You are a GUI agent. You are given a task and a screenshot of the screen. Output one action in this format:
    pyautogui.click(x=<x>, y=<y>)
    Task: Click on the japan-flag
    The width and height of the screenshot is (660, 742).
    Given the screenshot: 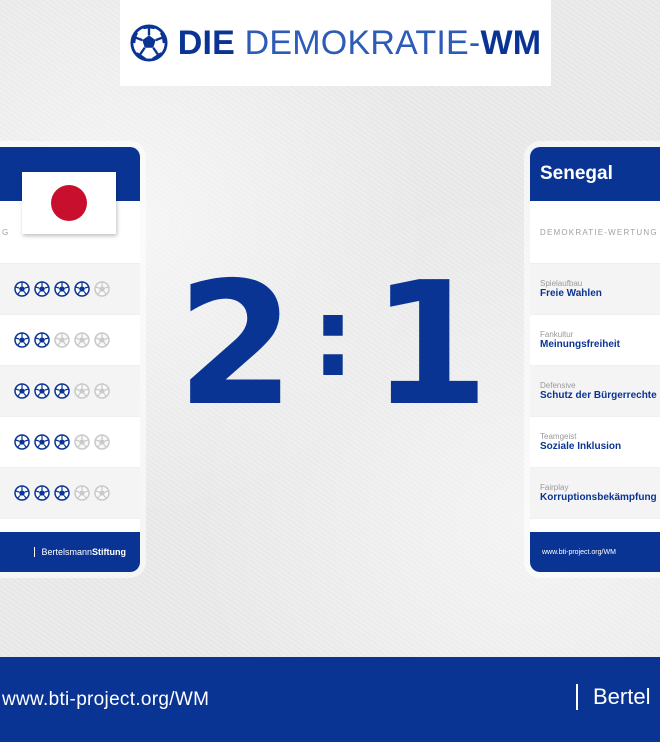 What is the action you would take?
    pyautogui.click(x=69, y=203)
    